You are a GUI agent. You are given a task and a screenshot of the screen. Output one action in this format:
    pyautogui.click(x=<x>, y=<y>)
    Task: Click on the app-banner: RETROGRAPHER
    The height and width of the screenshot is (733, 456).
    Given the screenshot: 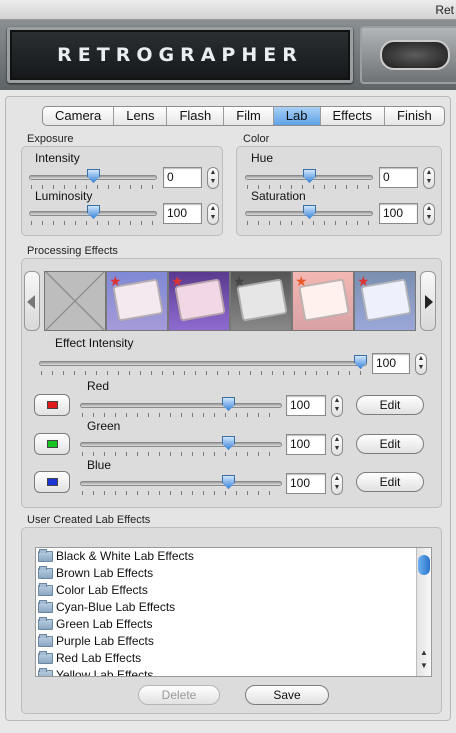 What is the action you would take?
    pyautogui.click(x=228, y=55)
    